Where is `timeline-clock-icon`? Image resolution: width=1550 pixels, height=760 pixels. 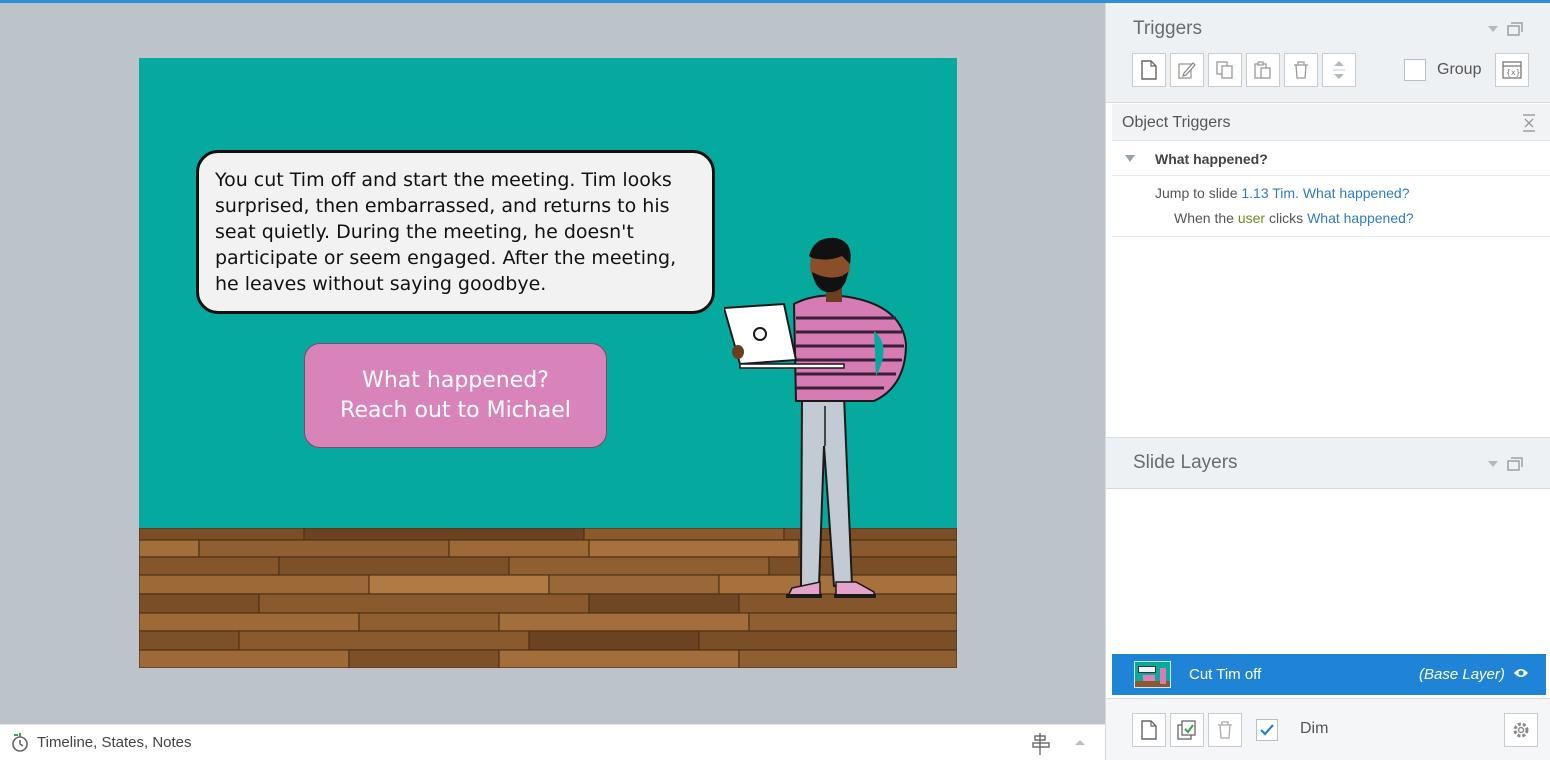 timeline-clock-icon is located at coordinates (20, 743).